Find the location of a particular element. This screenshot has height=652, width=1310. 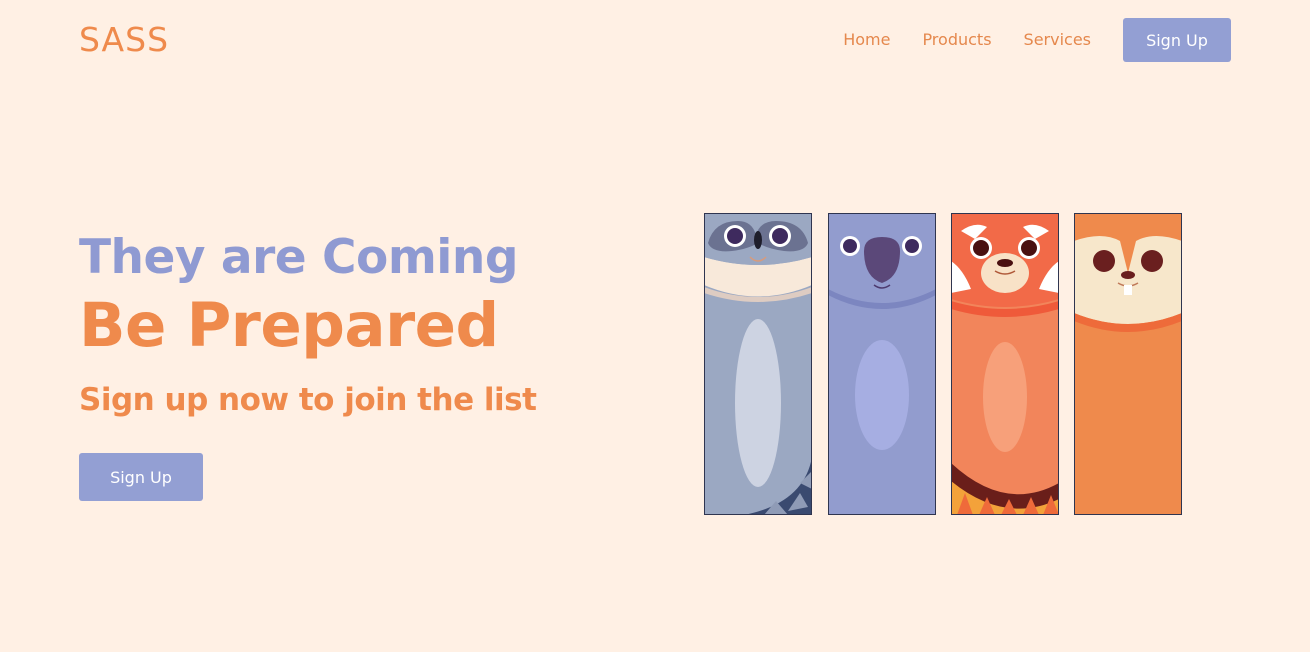

raccoon-icon is located at coordinates (758, 364).